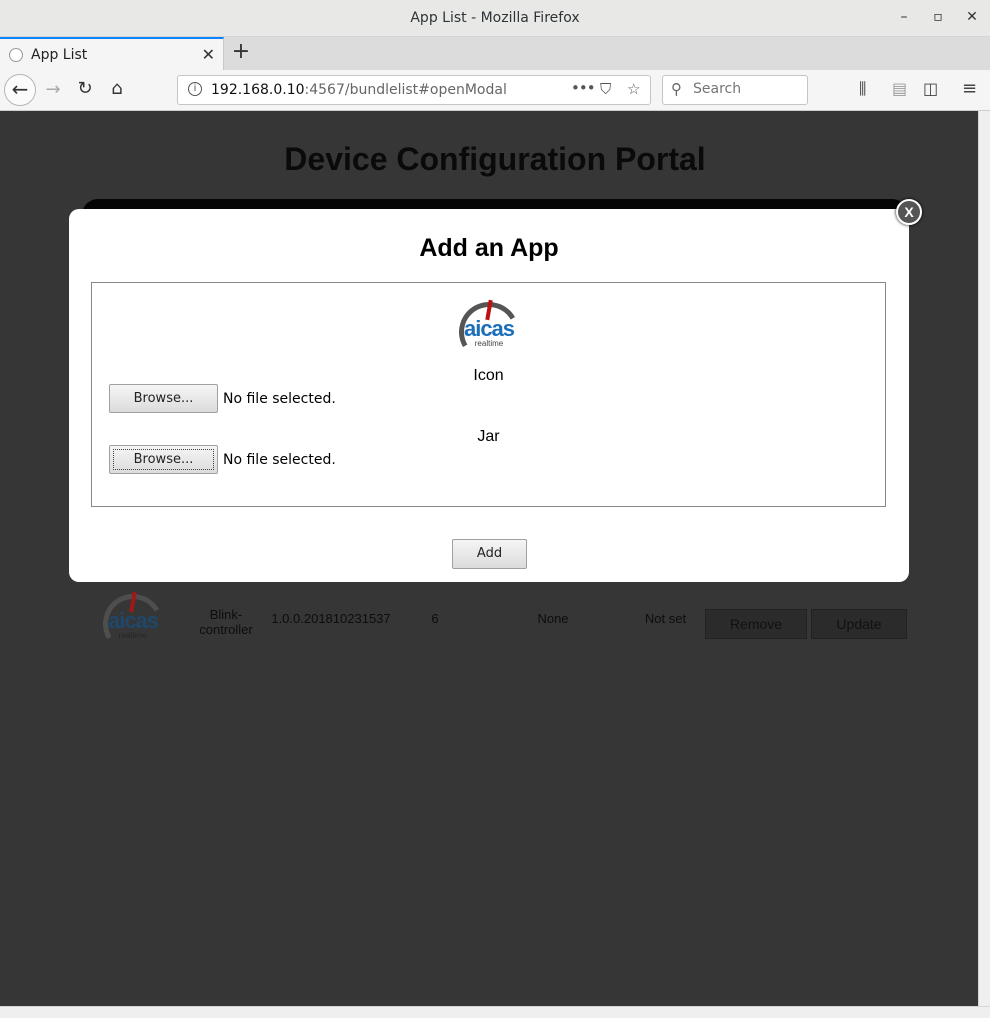 The width and height of the screenshot is (990, 1018). I want to click on icon-file-status: No file selected., so click(279, 399).